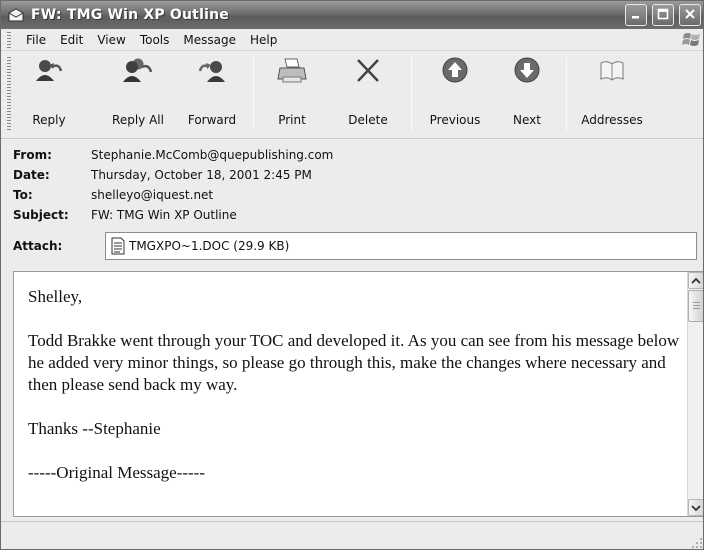  I want to click on attachment-name: TMGXPO~1.DOC (29.9 KB), so click(209, 246).